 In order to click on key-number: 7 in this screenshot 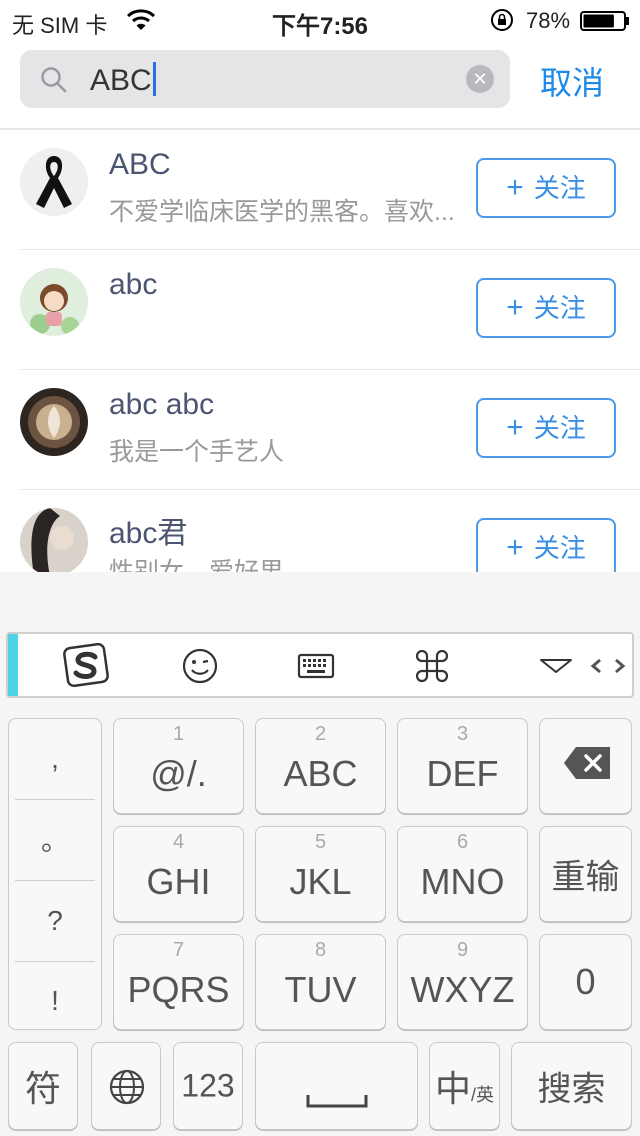, I will do `click(178, 950)`.